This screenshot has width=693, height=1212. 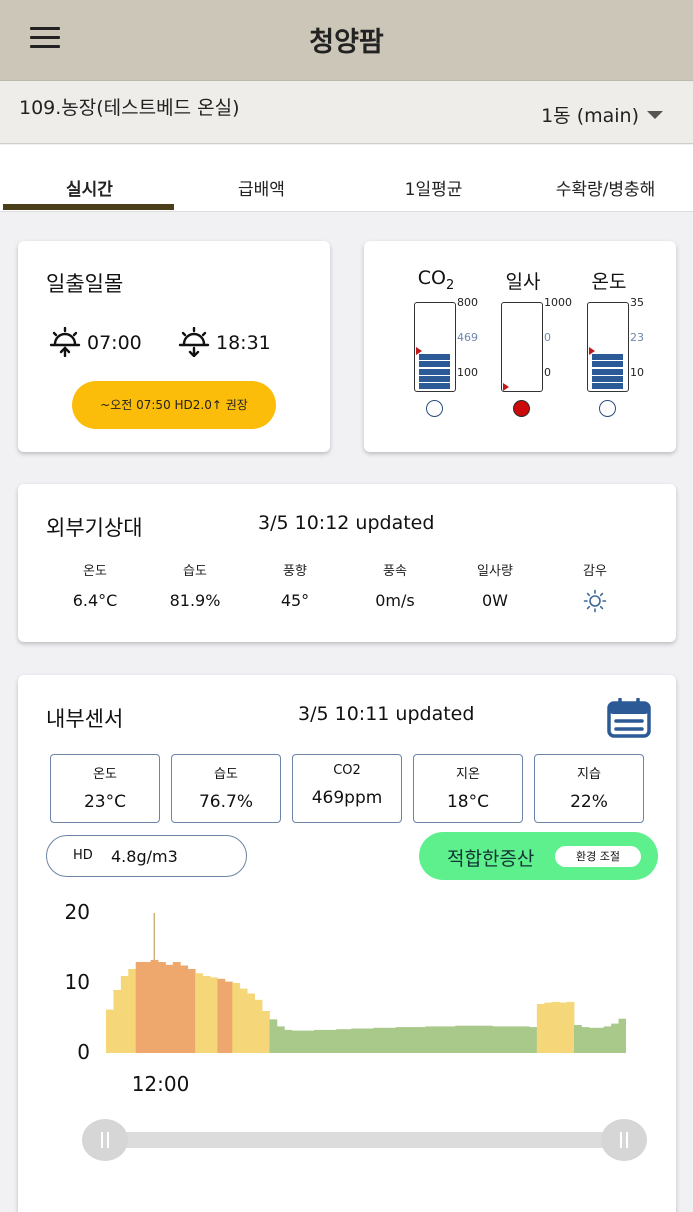 What do you see at coordinates (77, 982) in the screenshot?
I see `chart-y-tick-label: 10` at bounding box center [77, 982].